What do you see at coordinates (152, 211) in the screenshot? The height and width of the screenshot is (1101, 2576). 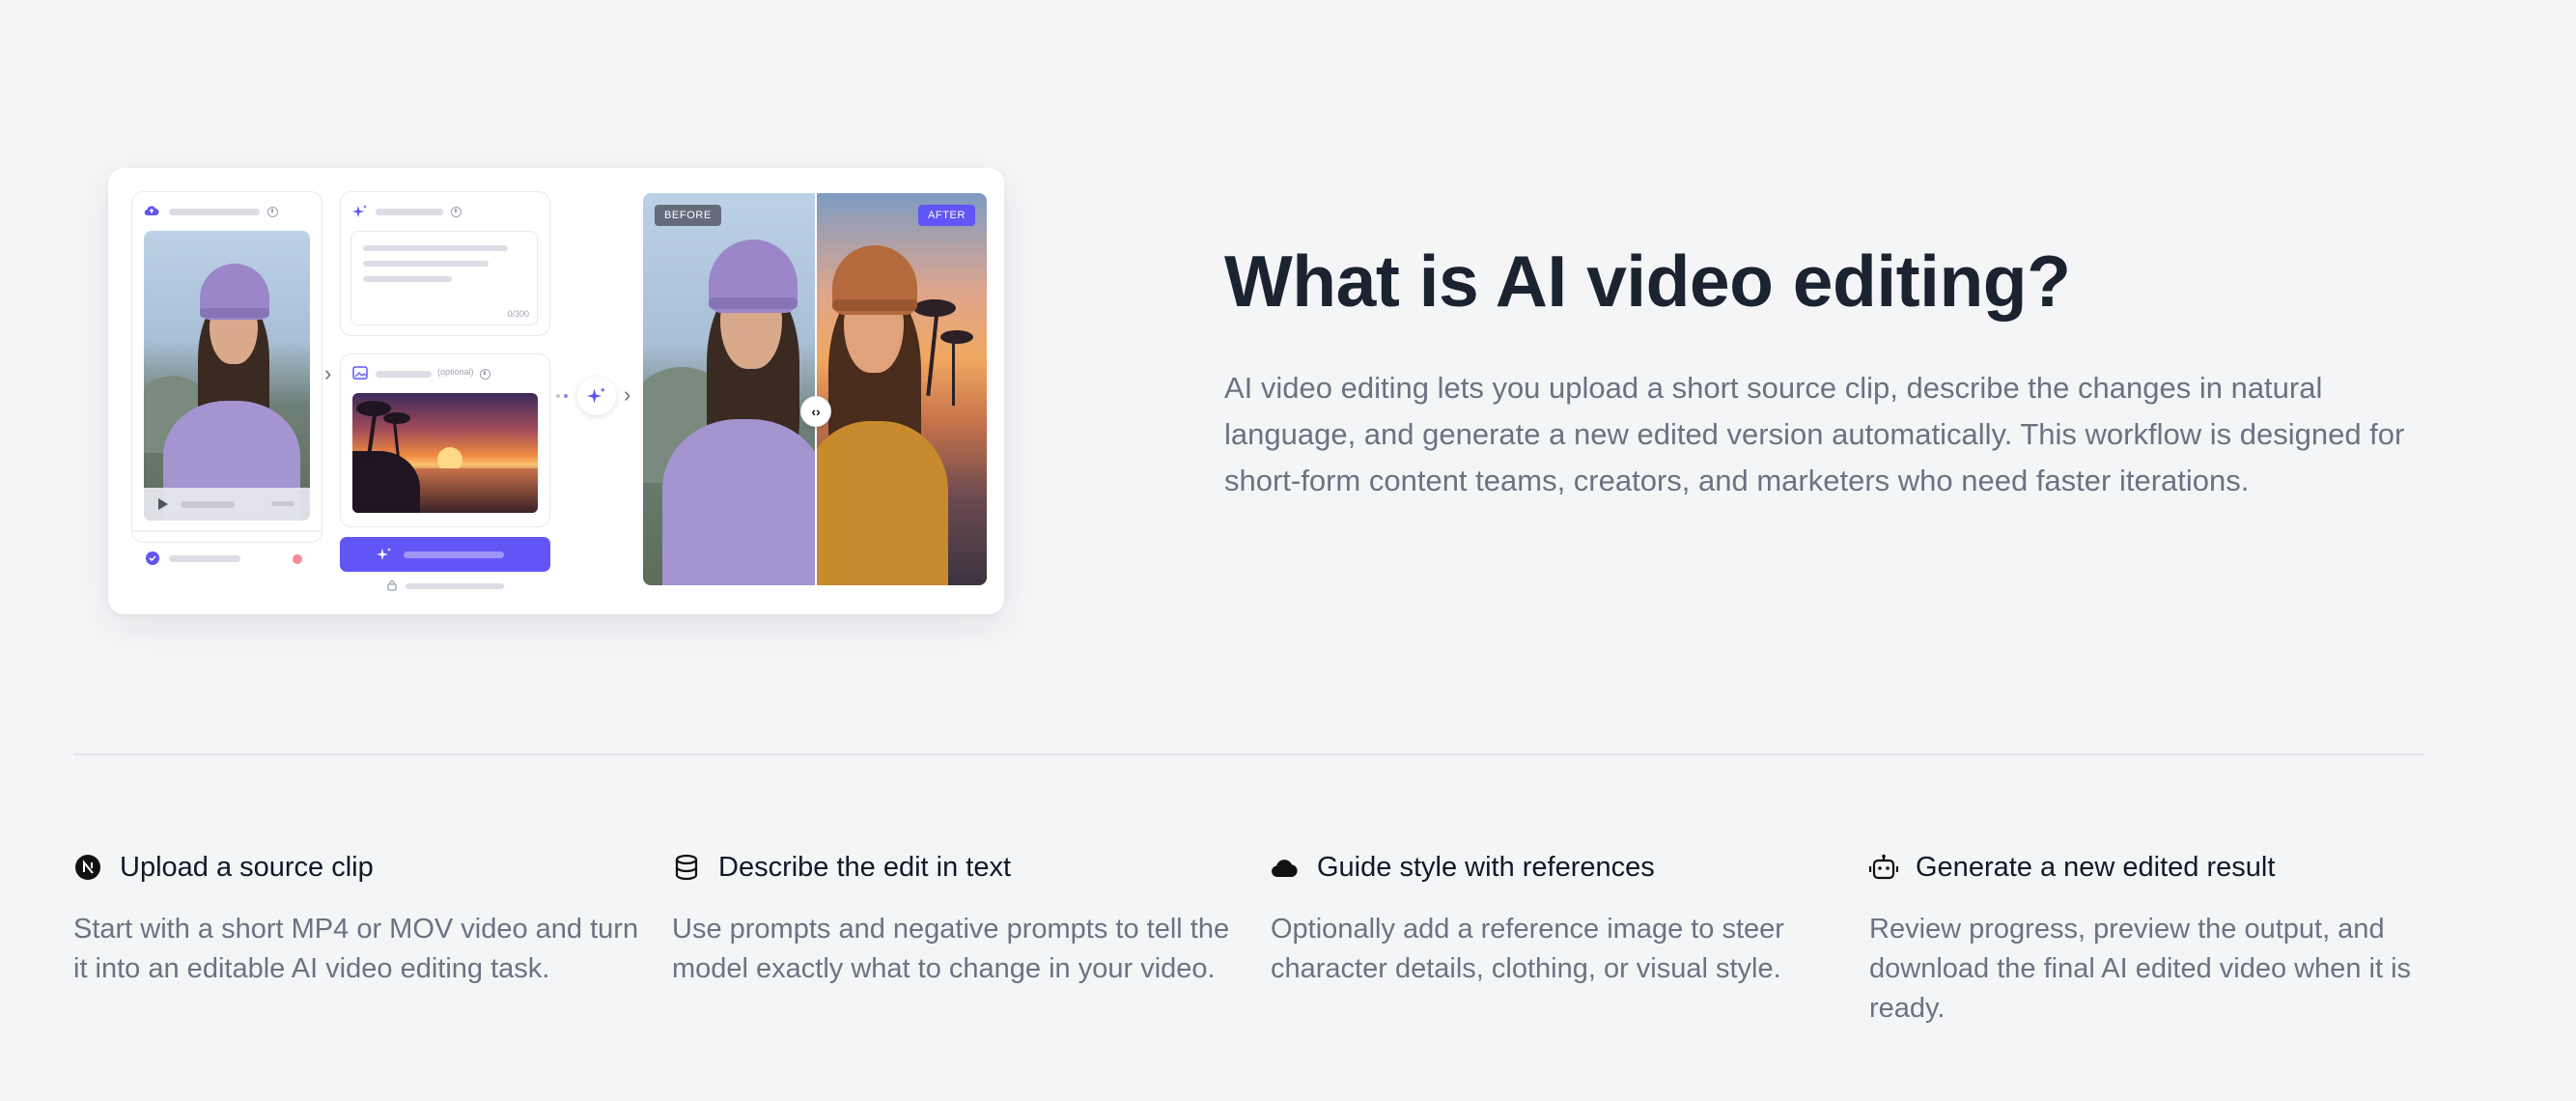 I see `cloud-upload-icon` at bounding box center [152, 211].